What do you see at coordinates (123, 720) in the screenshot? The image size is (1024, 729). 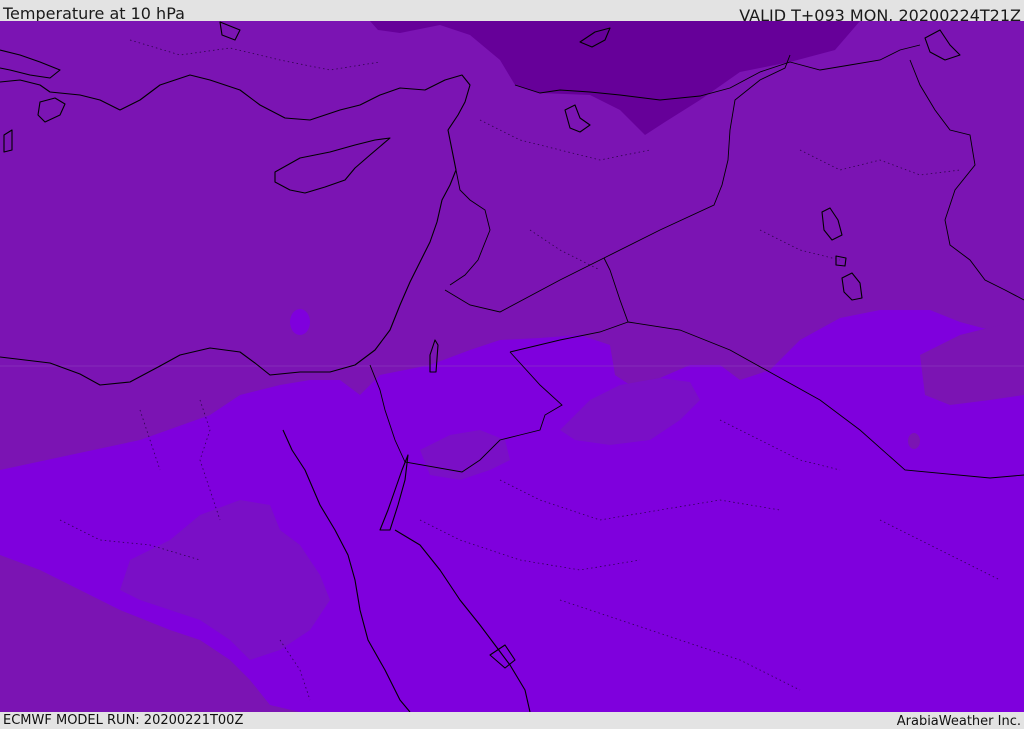 I see `model-run-label: ECMWF MODEL RUN: 20200221T00Z` at bounding box center [123, 720].